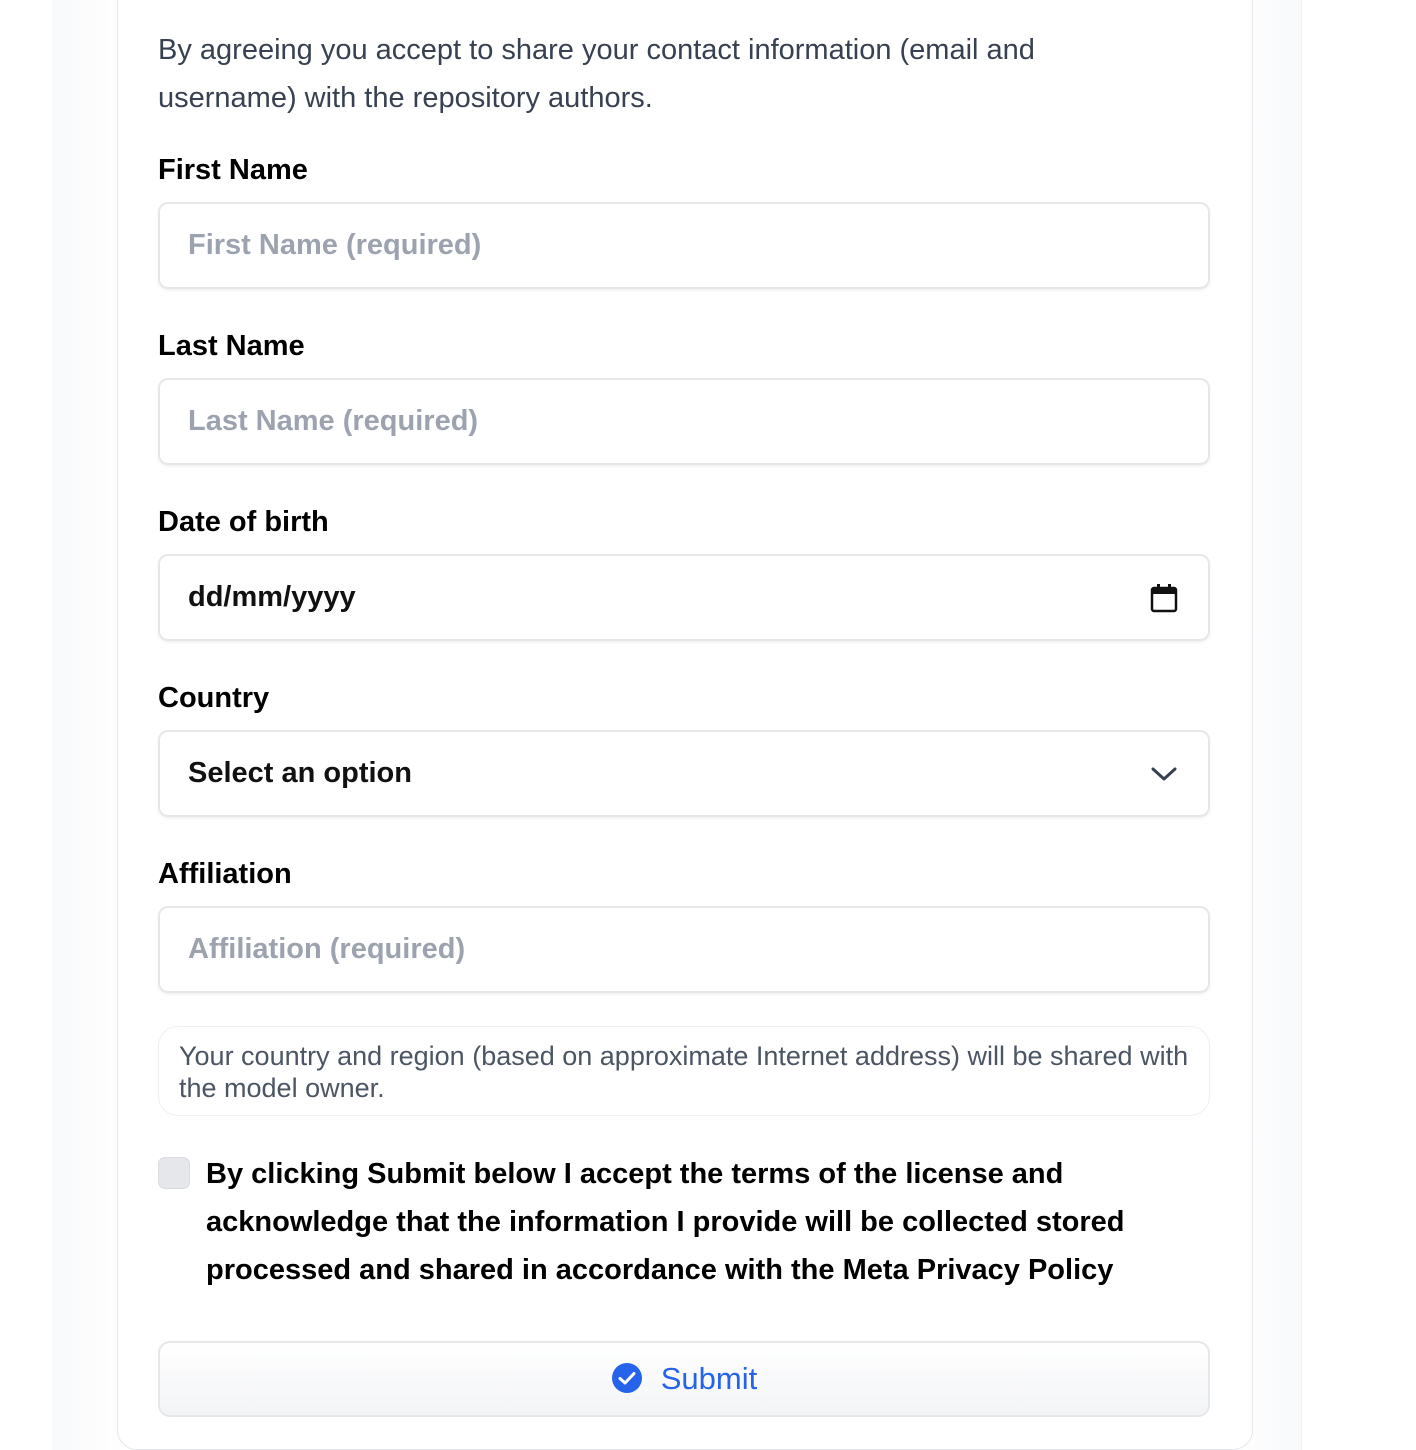 This screenshot has width=1416, height=1450. Describe the element at coordinates (214, 698) in the screenshot. I see `country-label: Country` at that location.